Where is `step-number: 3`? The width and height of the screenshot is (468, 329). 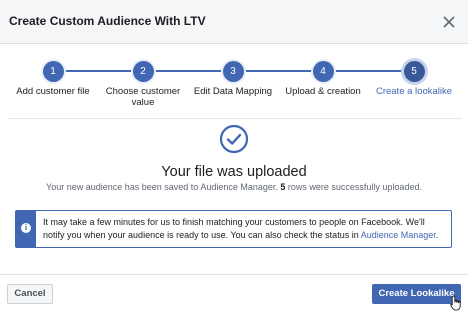 step-number: 3 is located at coordinates (233, 71).